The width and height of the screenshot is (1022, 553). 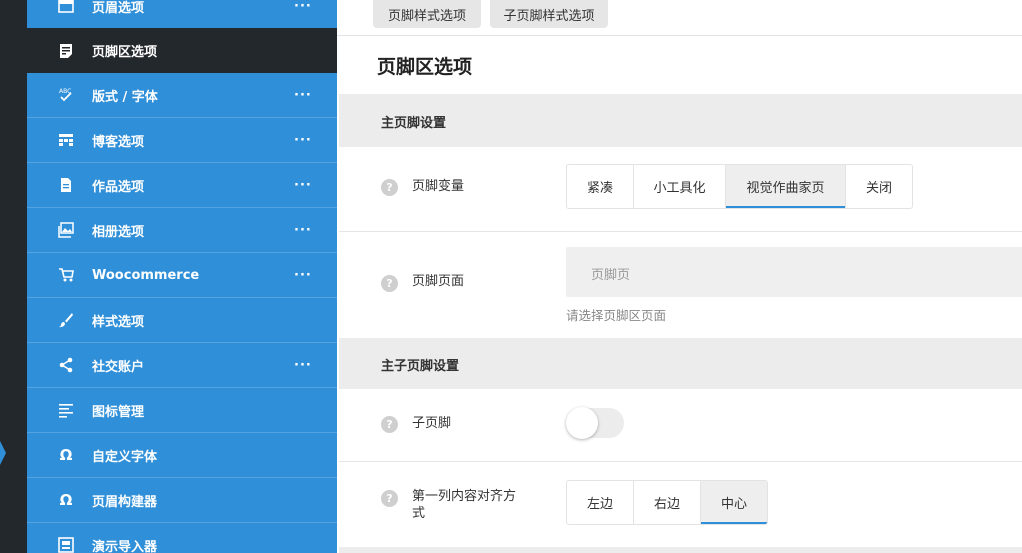 What do you see at coordinates (118, 367) in the screenshot?
I see `sidebar-item-label: 社交账户` at bounding box center [118, 367].